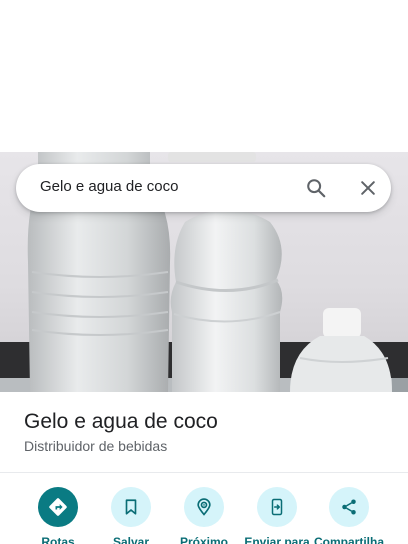 Image resolution: width=408 pixels, height=544 pixels. Describe the element at coordinates (131, 539) in the screenshot. I see `save-label: Salvar` at that location.